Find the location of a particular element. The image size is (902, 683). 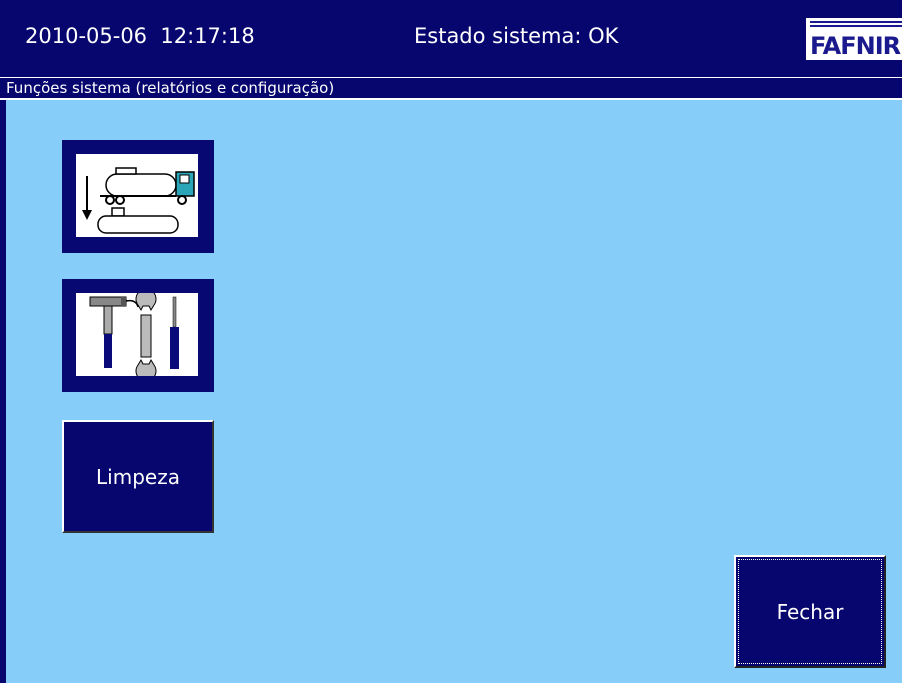

cleaning-button: Limpeza is located at coordinates (138, 476).